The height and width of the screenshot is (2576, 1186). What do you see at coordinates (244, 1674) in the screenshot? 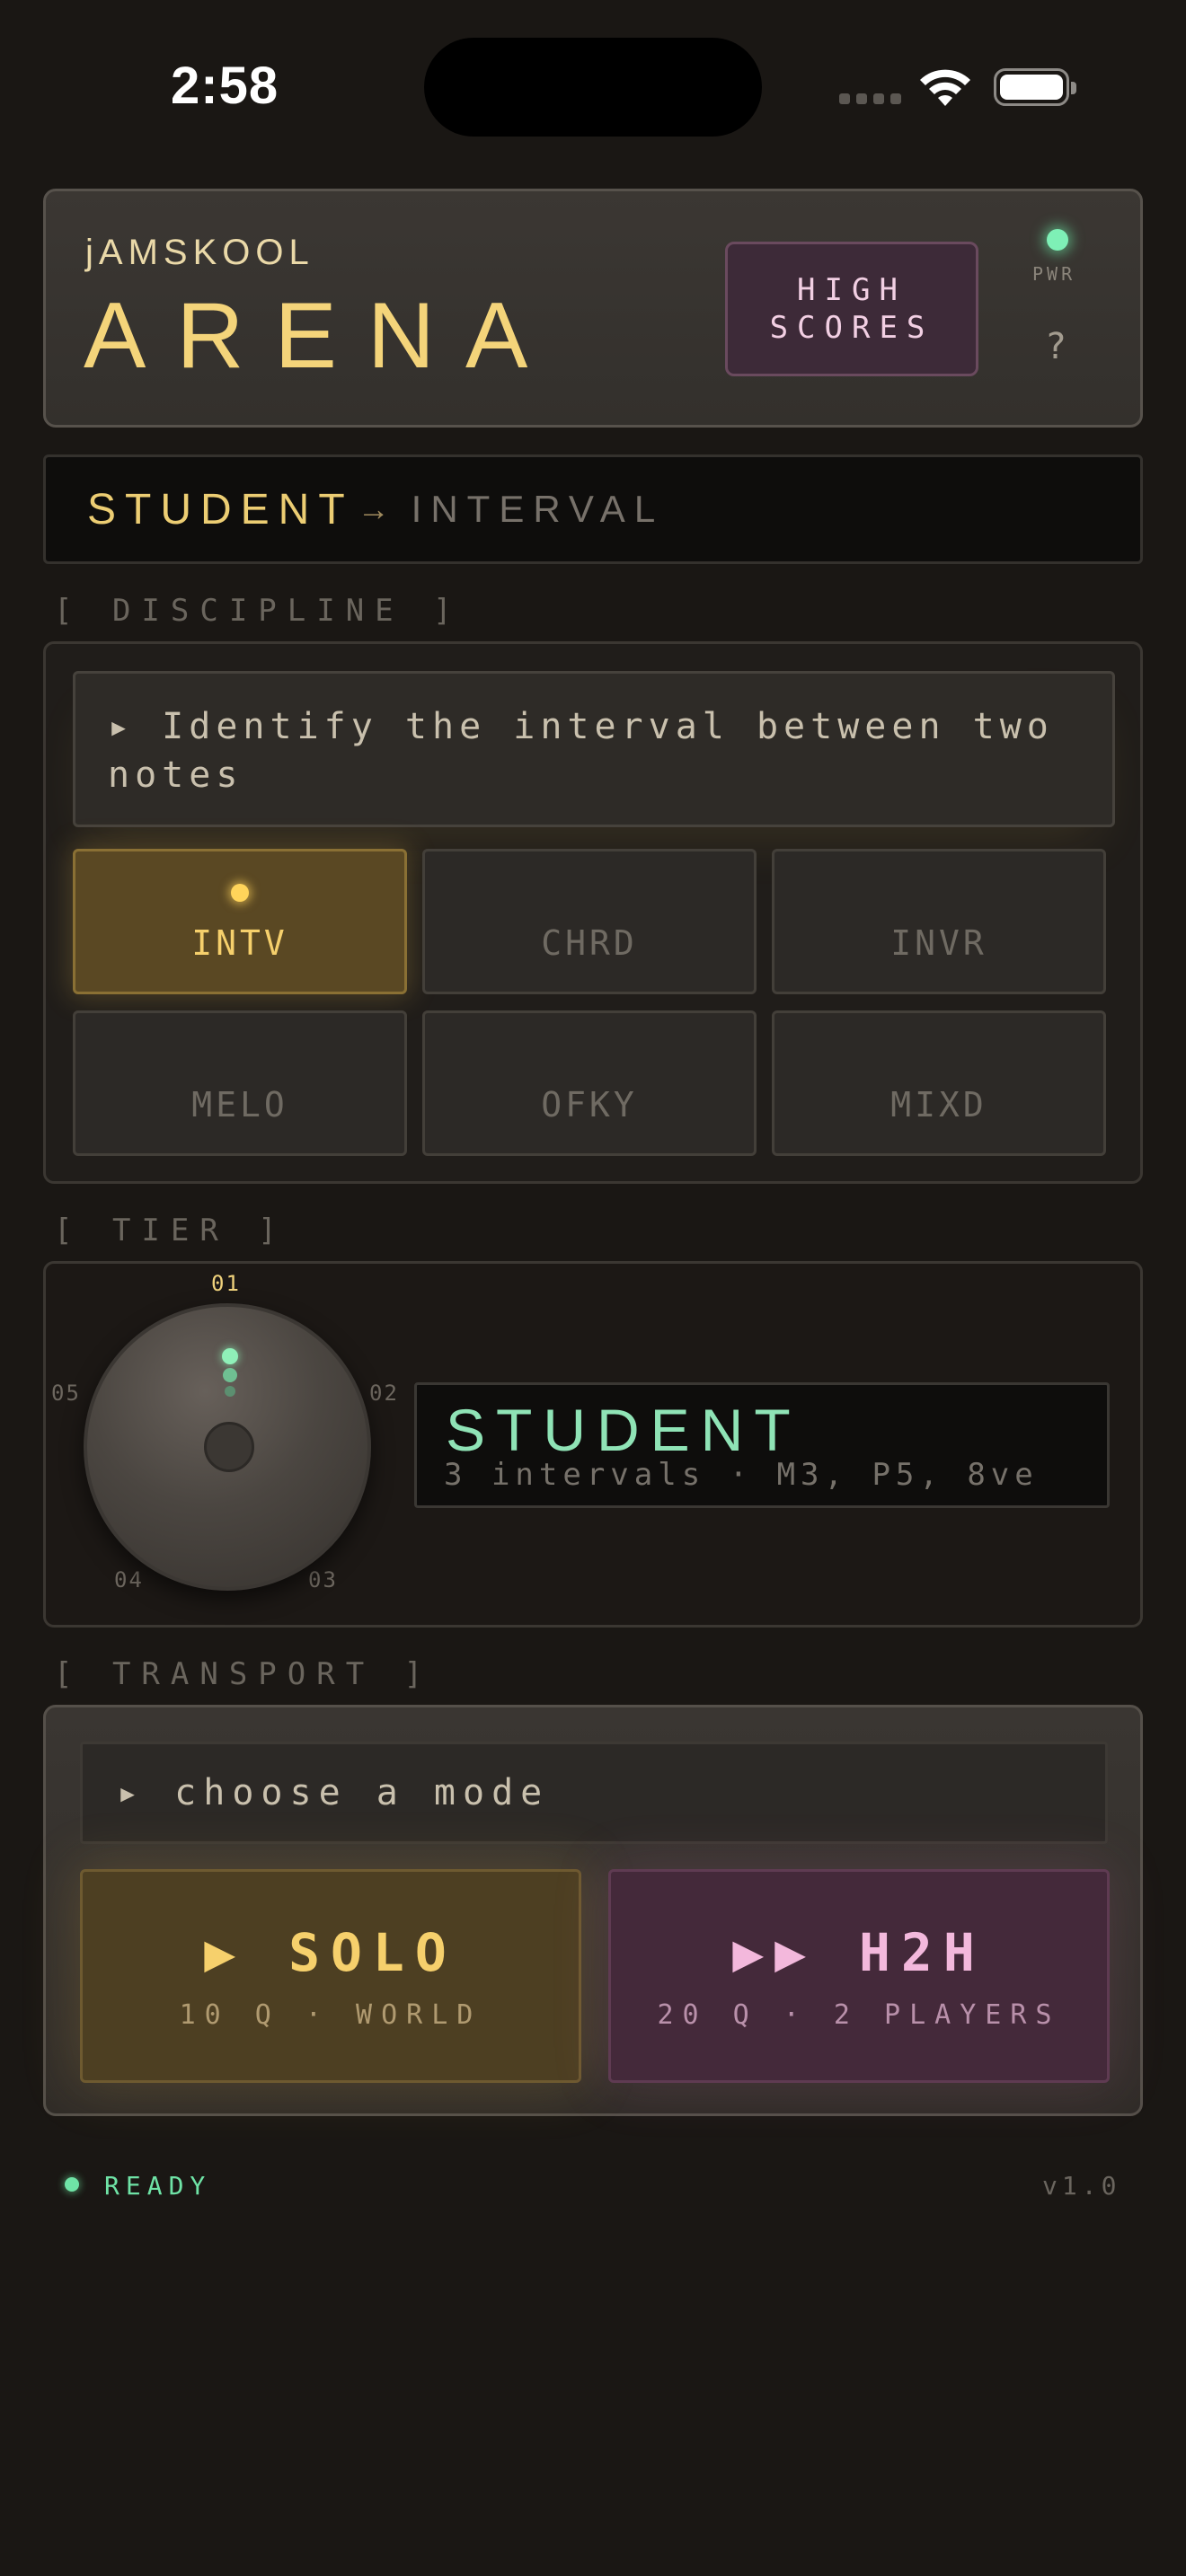
I see `transport-section-label: [ TRANSPORT ]` at bounding box center [244, 1674].